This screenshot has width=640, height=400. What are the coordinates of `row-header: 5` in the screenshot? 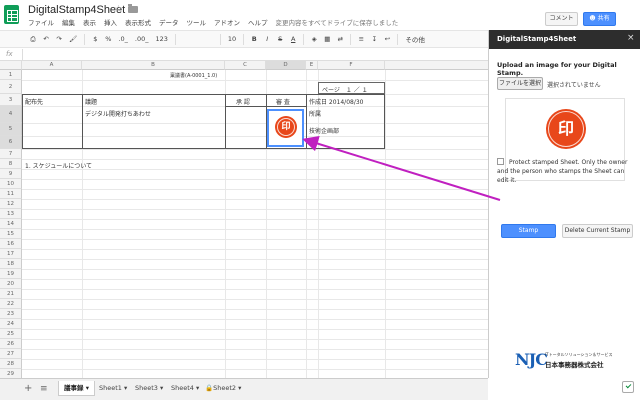 It's located at (11, 129).